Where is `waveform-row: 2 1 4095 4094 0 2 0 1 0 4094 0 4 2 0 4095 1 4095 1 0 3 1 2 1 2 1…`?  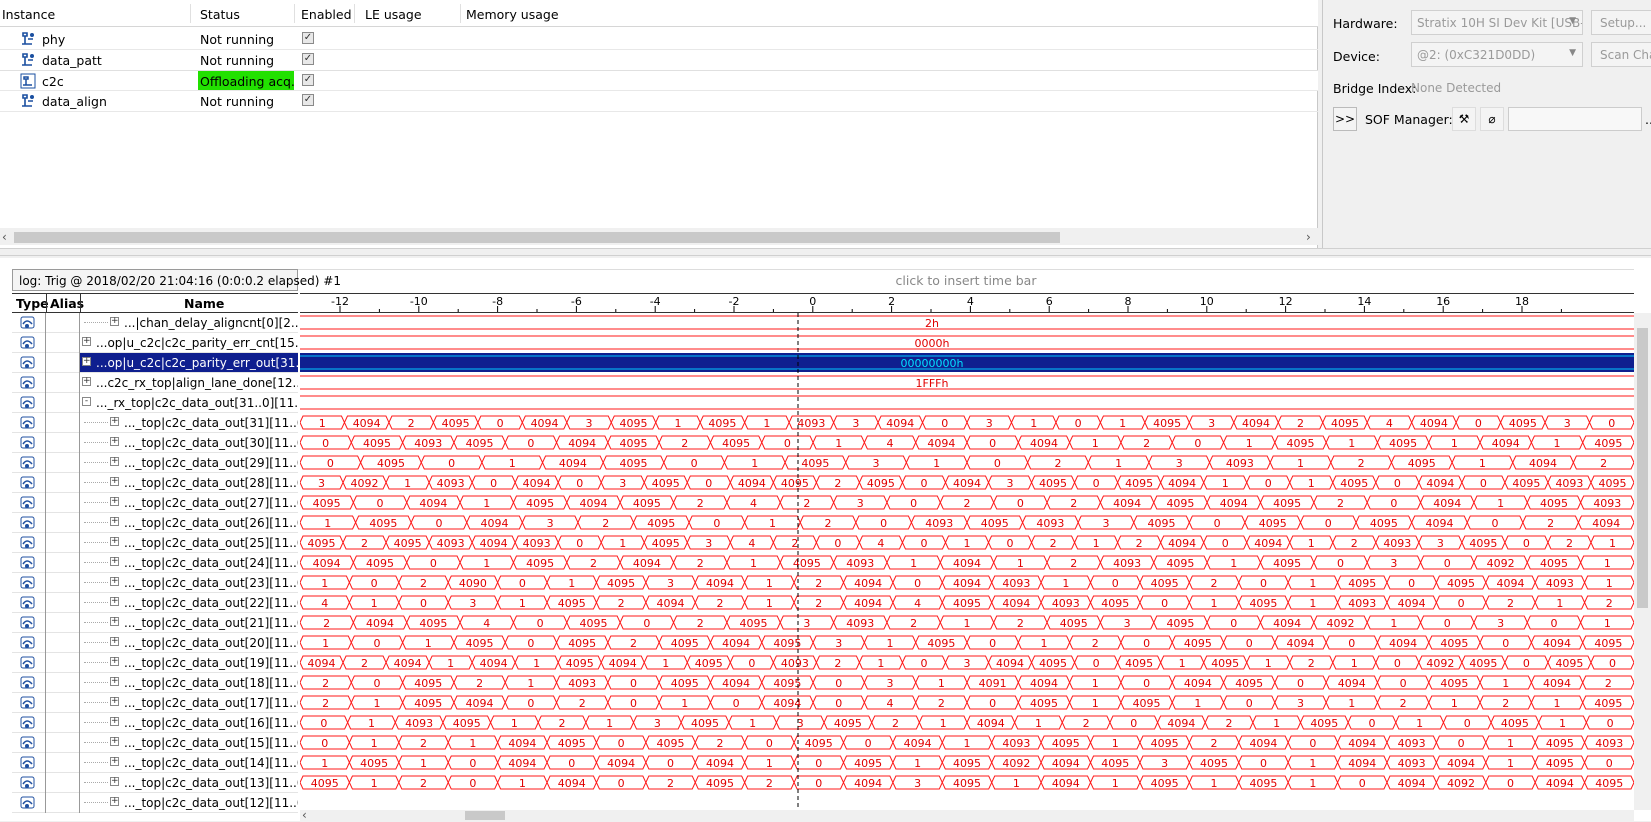
waveform-row: 2 1 4095 4094 0 2 0 1 0 4094 0 4 2 0 4095 1 4095 1 0 3 1 2 1 2 1… is located at coordinates (967, 702).